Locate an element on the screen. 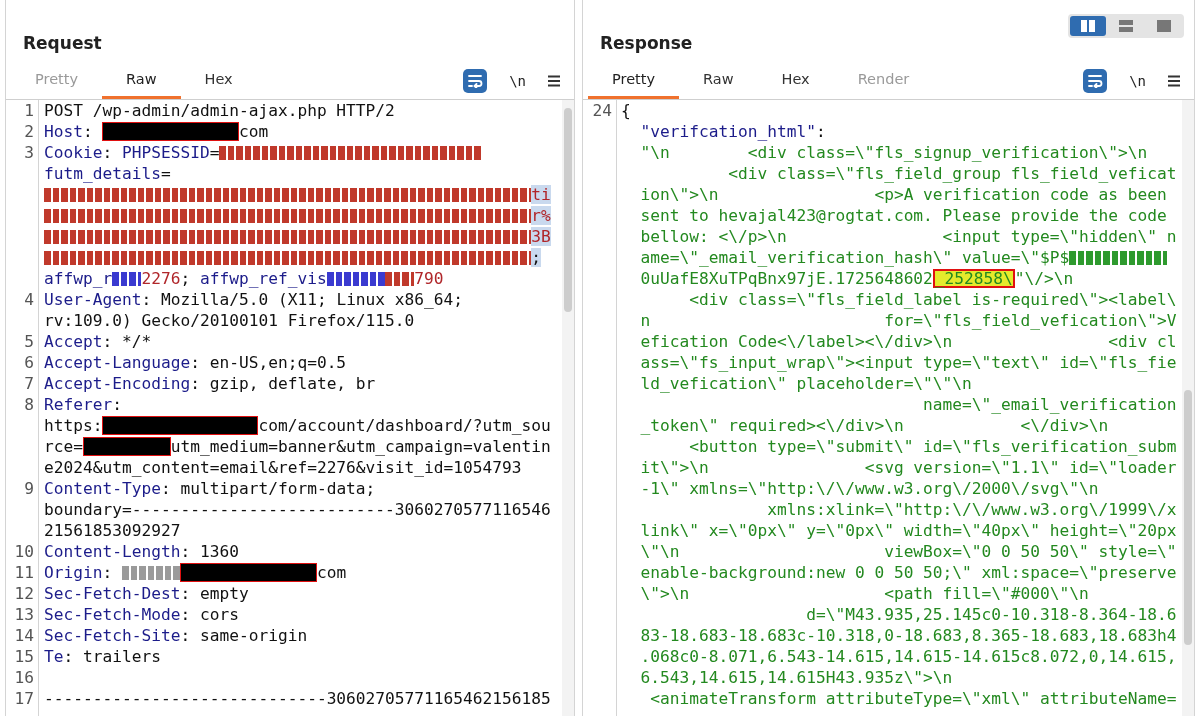  line-number: 5 is located at coordinates (29, 341).